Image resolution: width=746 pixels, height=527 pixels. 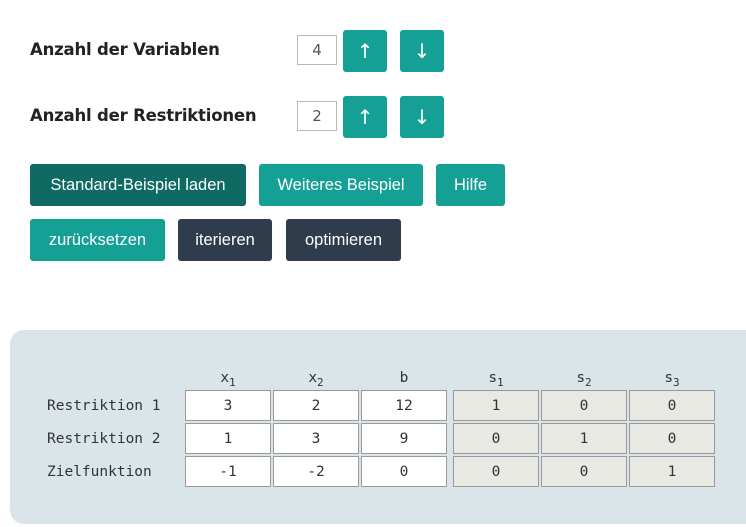 I want to click on column-header-x2: x2, so click(x=316, y=379).